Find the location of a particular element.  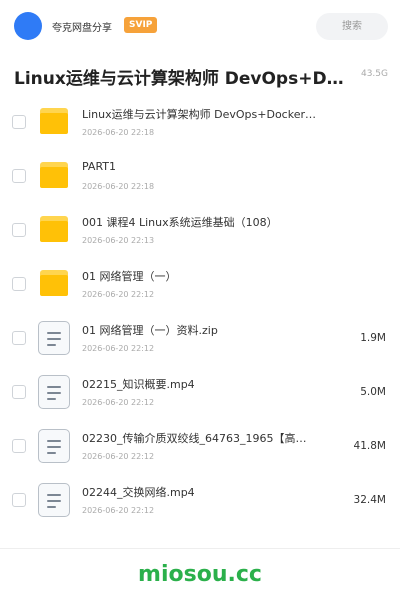

folder-row: 001 课程4 Linux系统运维基础（108） 2026-06-20 22:13 is located at coordinates (200, 231).